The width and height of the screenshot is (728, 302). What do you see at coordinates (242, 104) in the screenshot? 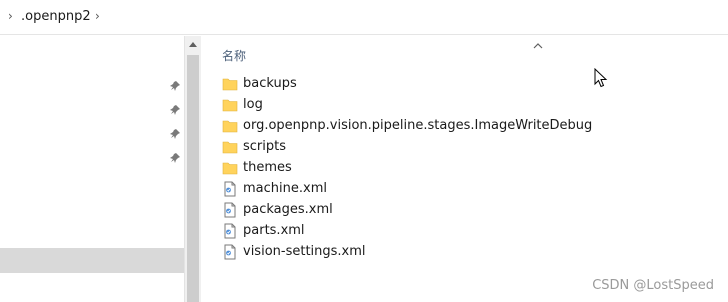
I see `folder-item: log` at bounding box center [242, 104].